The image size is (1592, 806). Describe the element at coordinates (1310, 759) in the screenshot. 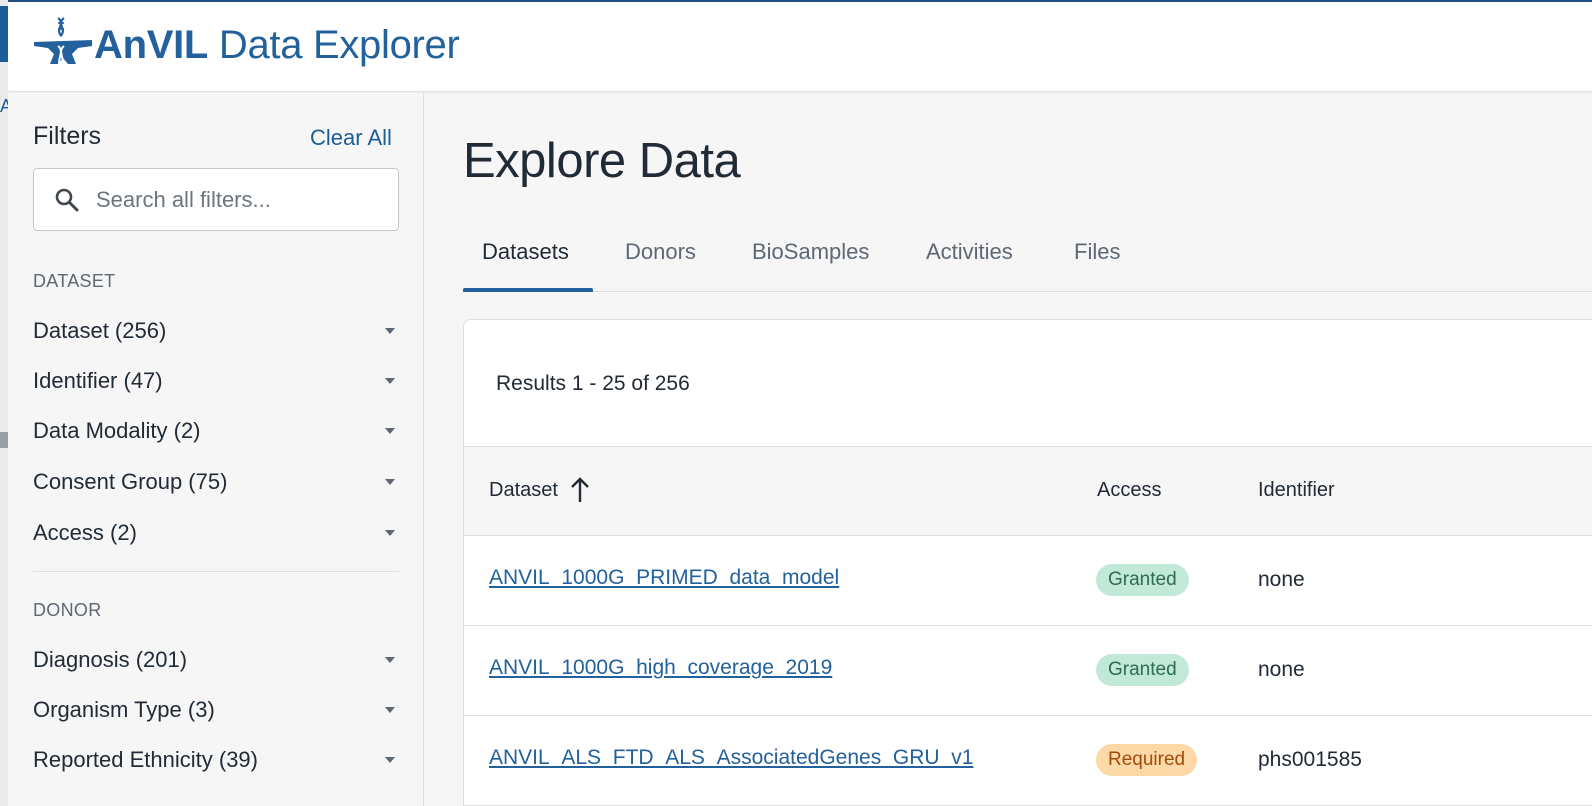

I see `identifier-cell: phs001585` at that location.